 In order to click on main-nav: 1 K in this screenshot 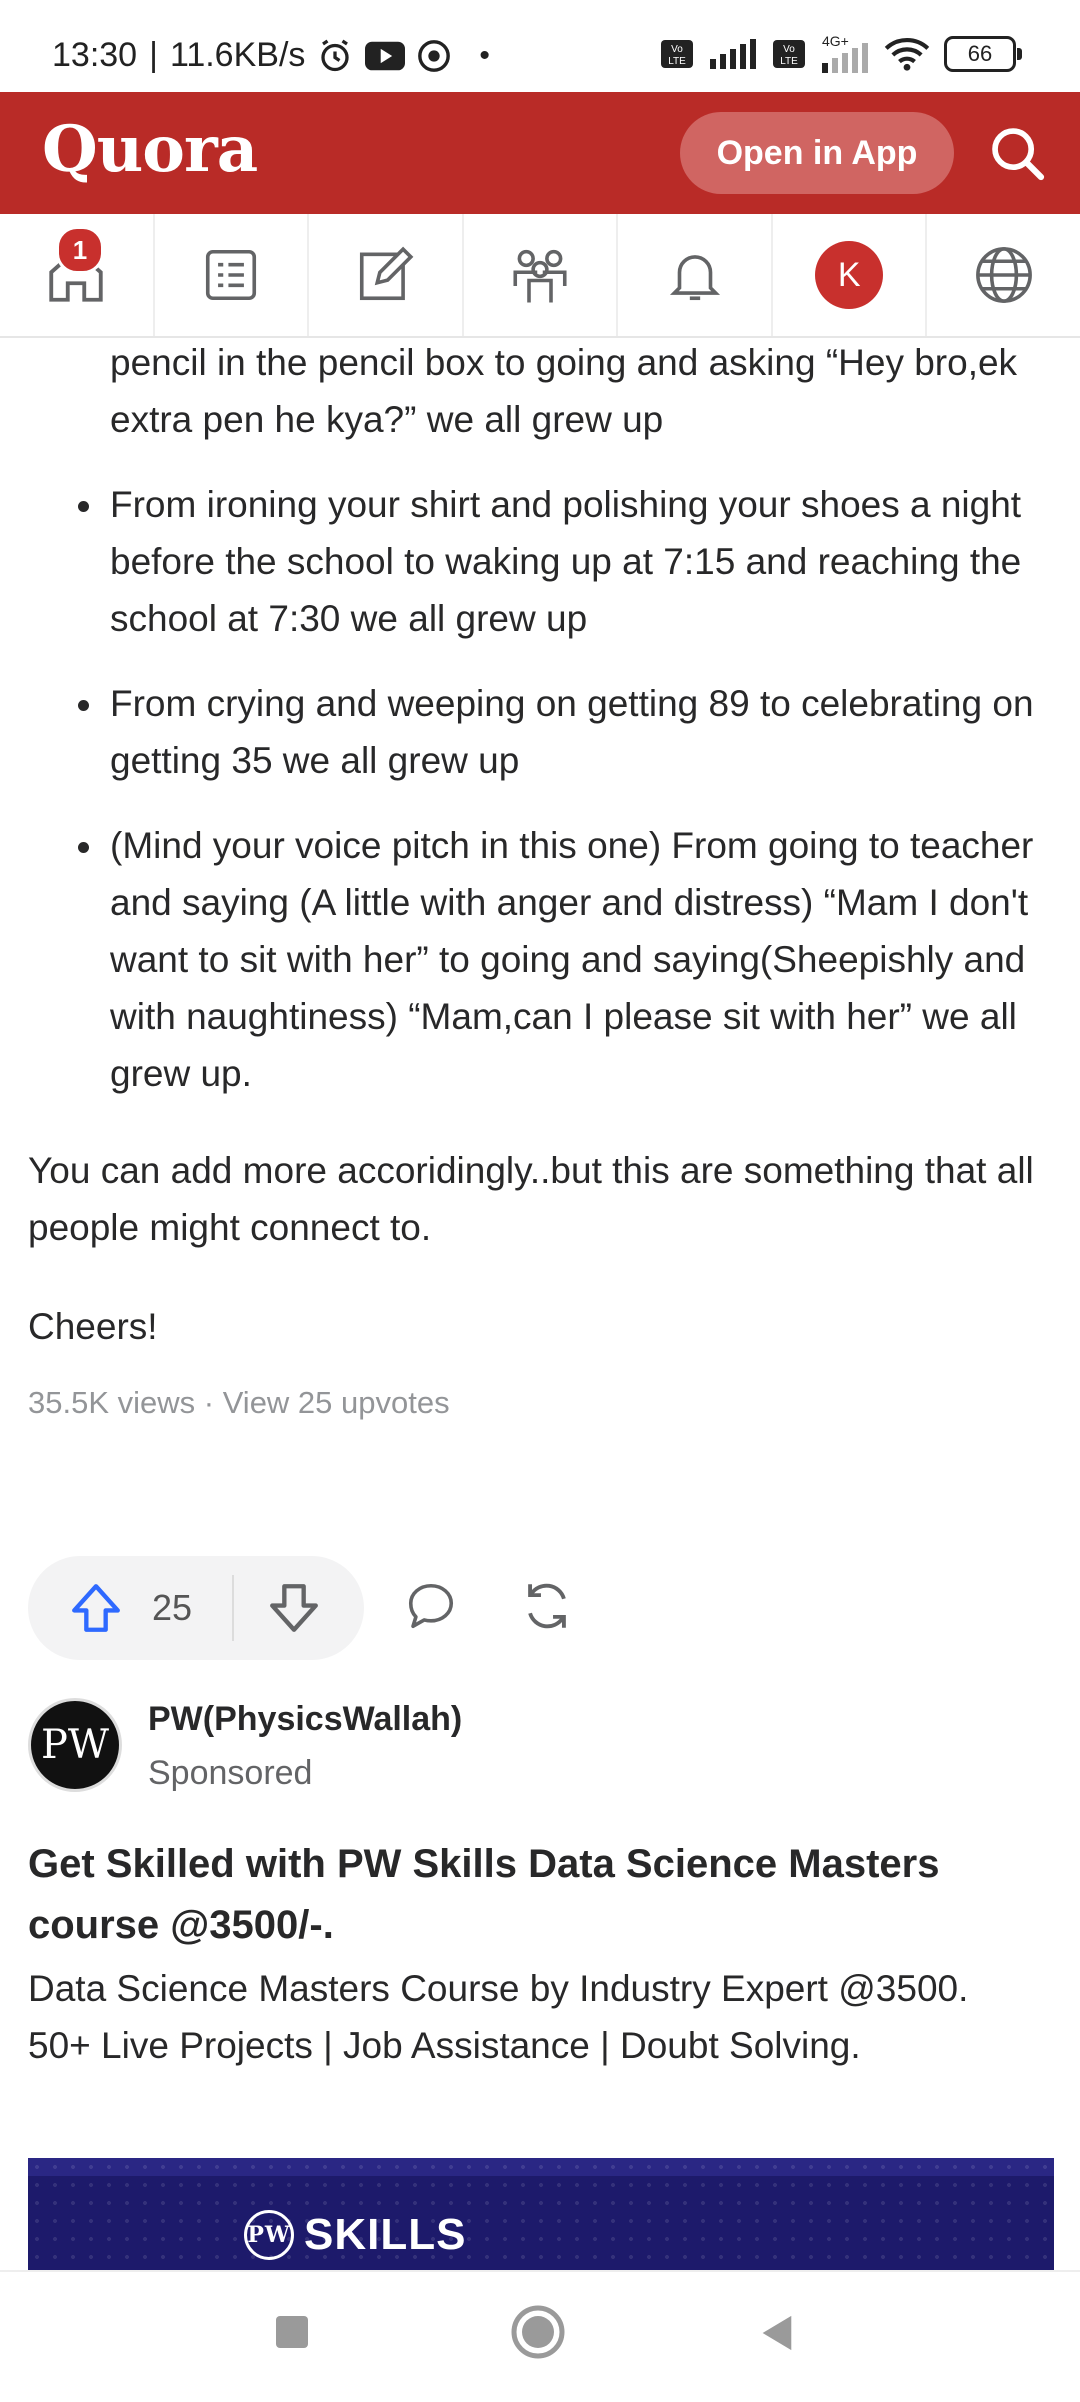, I will do `click(540, 276)`.